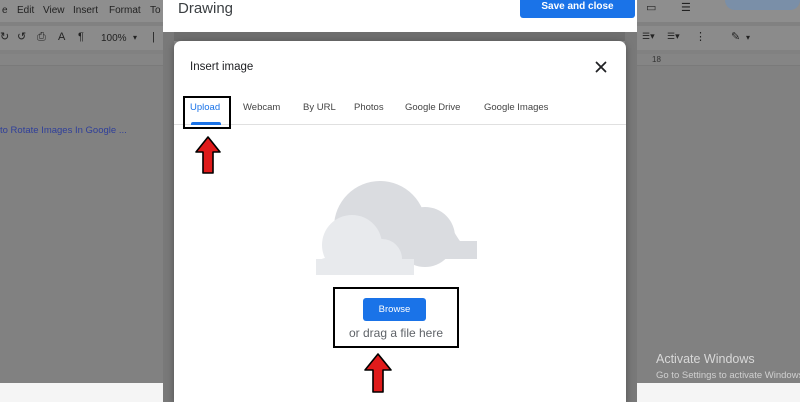  Describe the element at coordinates (673, 36) in the screenshot. I see `indent-icon: ☰▾` at that location.